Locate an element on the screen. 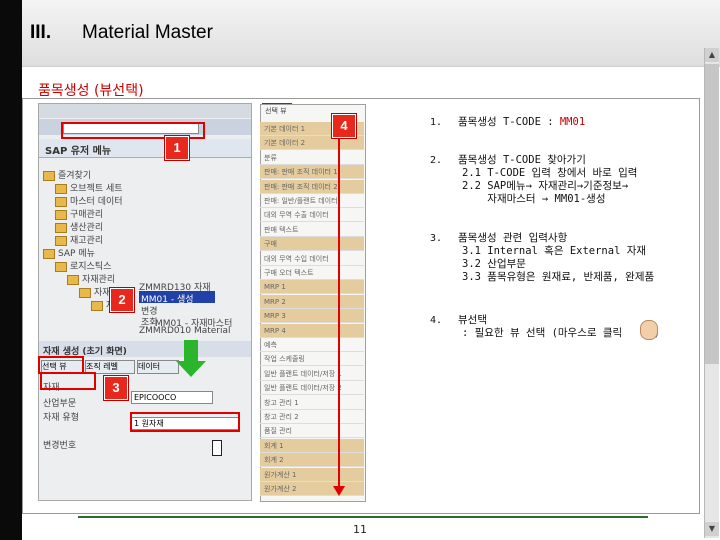  instruction-number: 3. is located at coordinates (436, 238).